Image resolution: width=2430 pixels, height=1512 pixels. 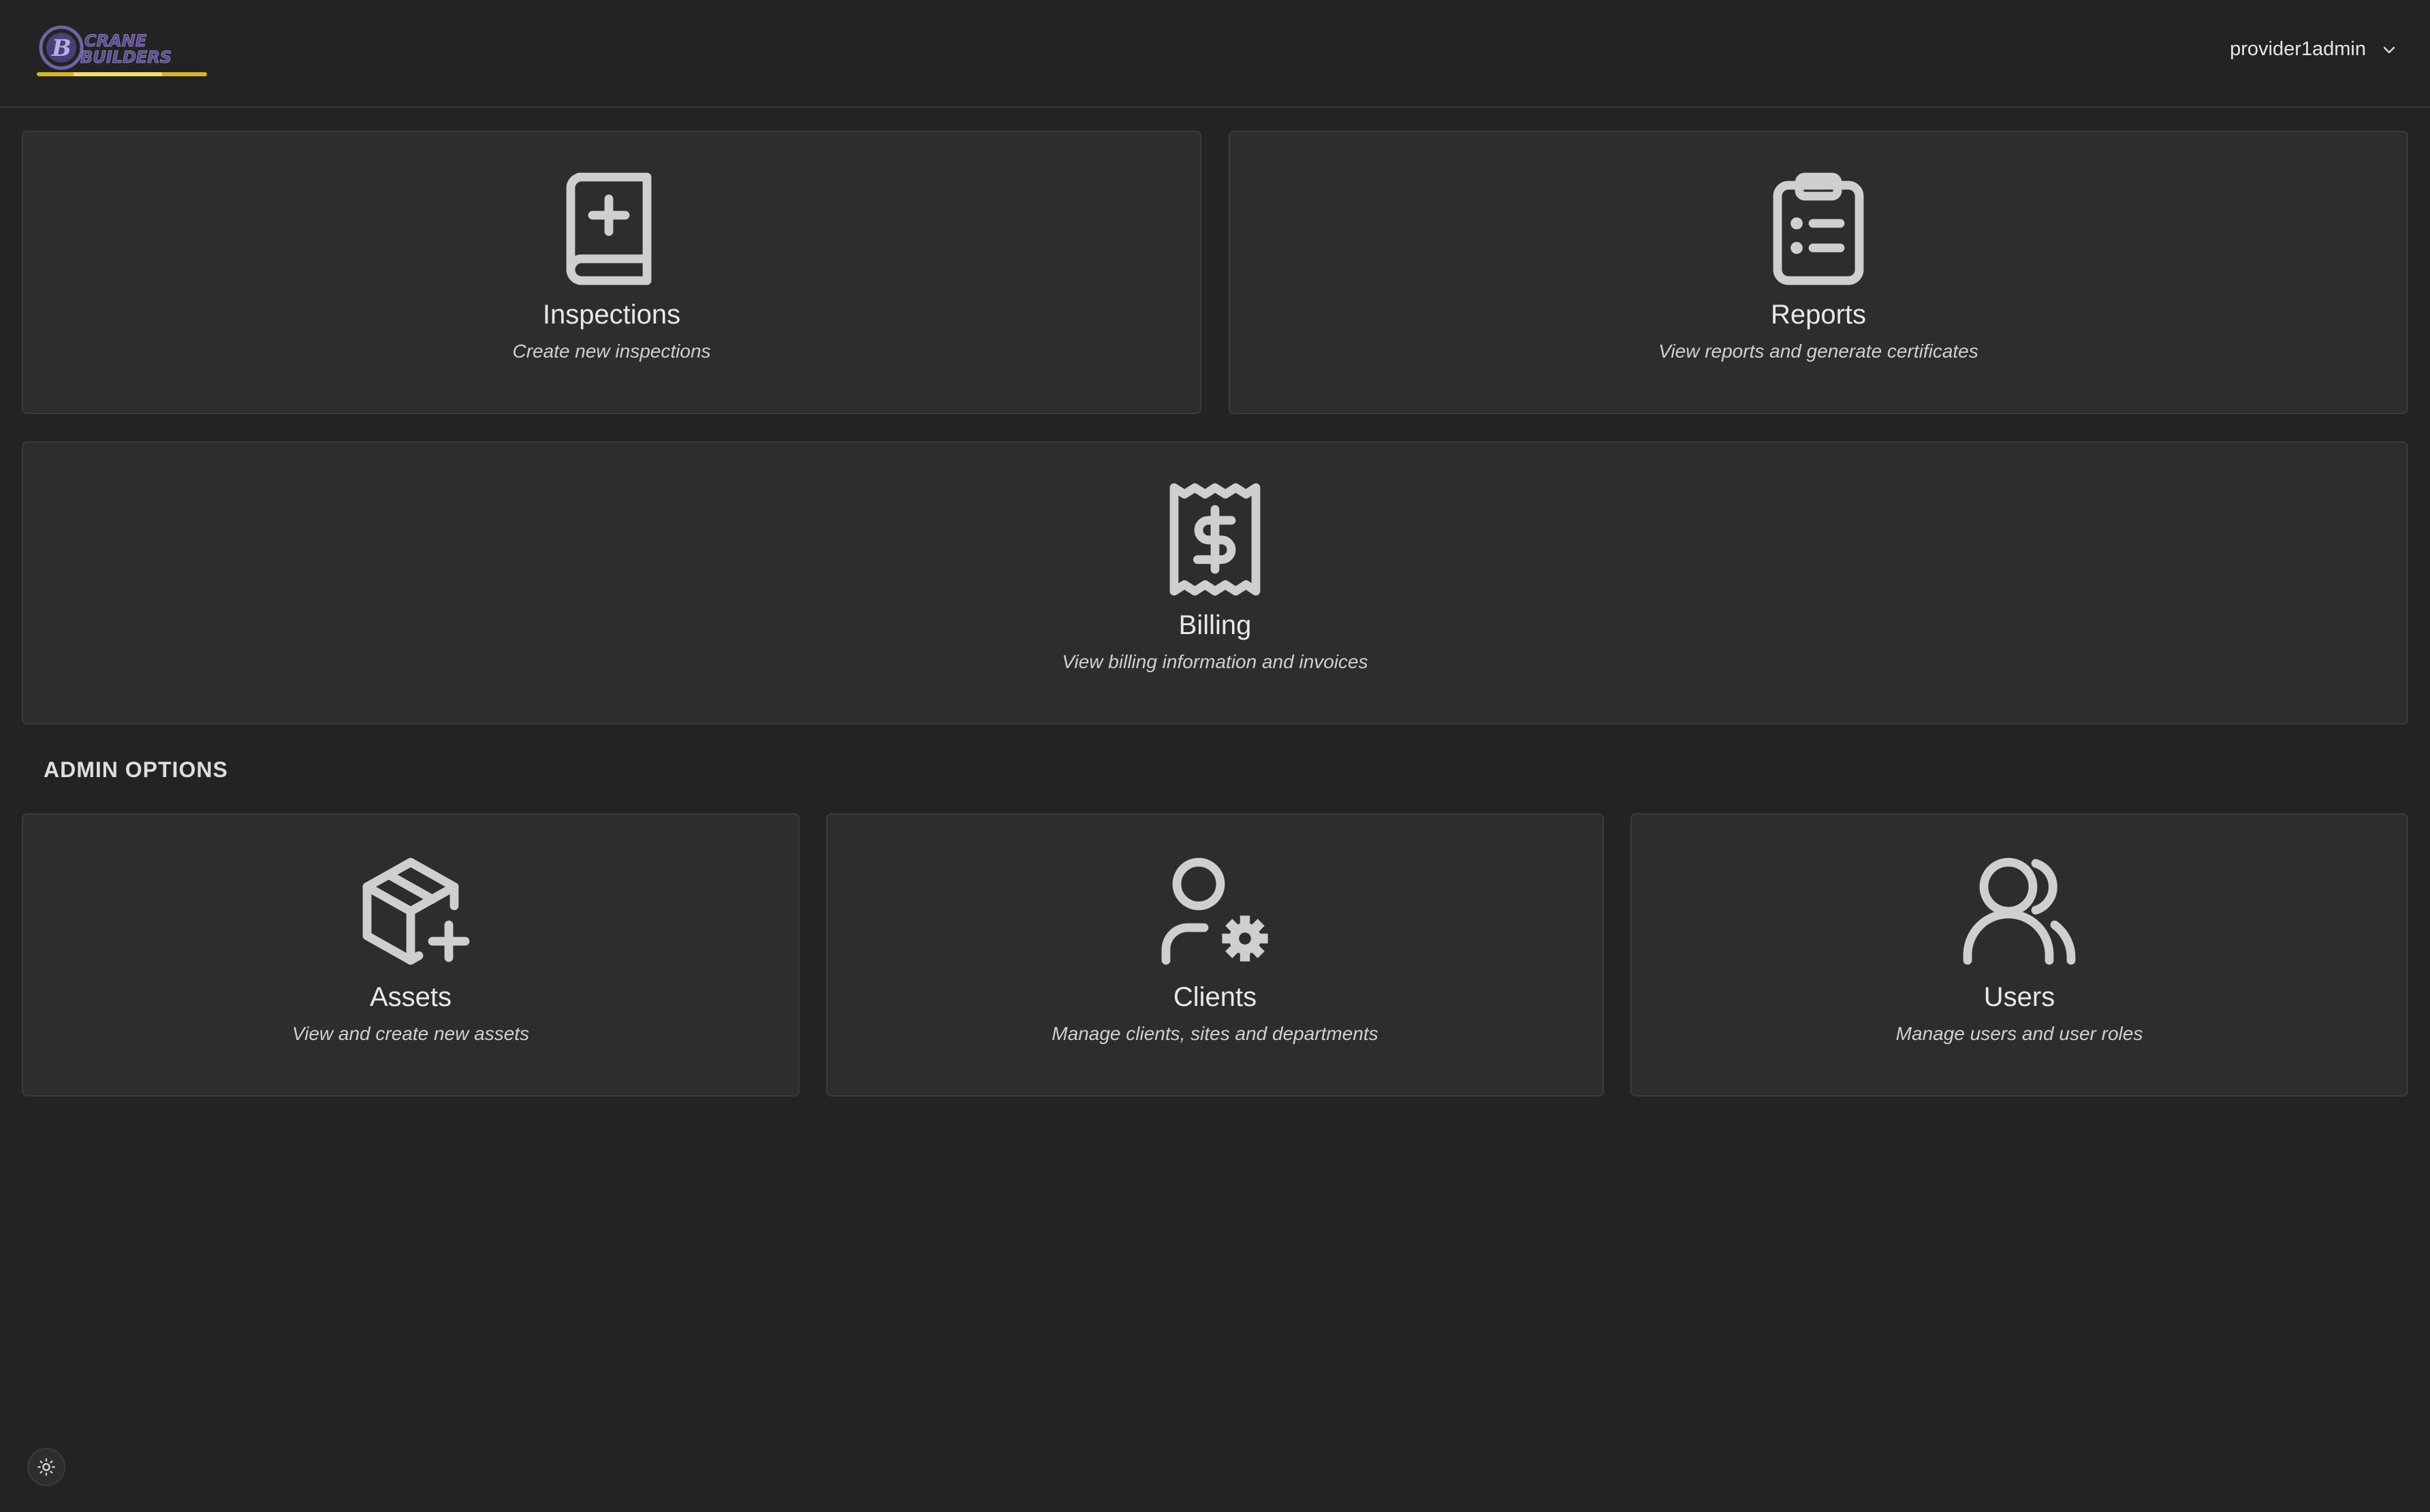 What do you see at coordinates (612, 351) in the screenshot?
I see `inspections-description: Create new inspections` at bounding box center [612, 351].